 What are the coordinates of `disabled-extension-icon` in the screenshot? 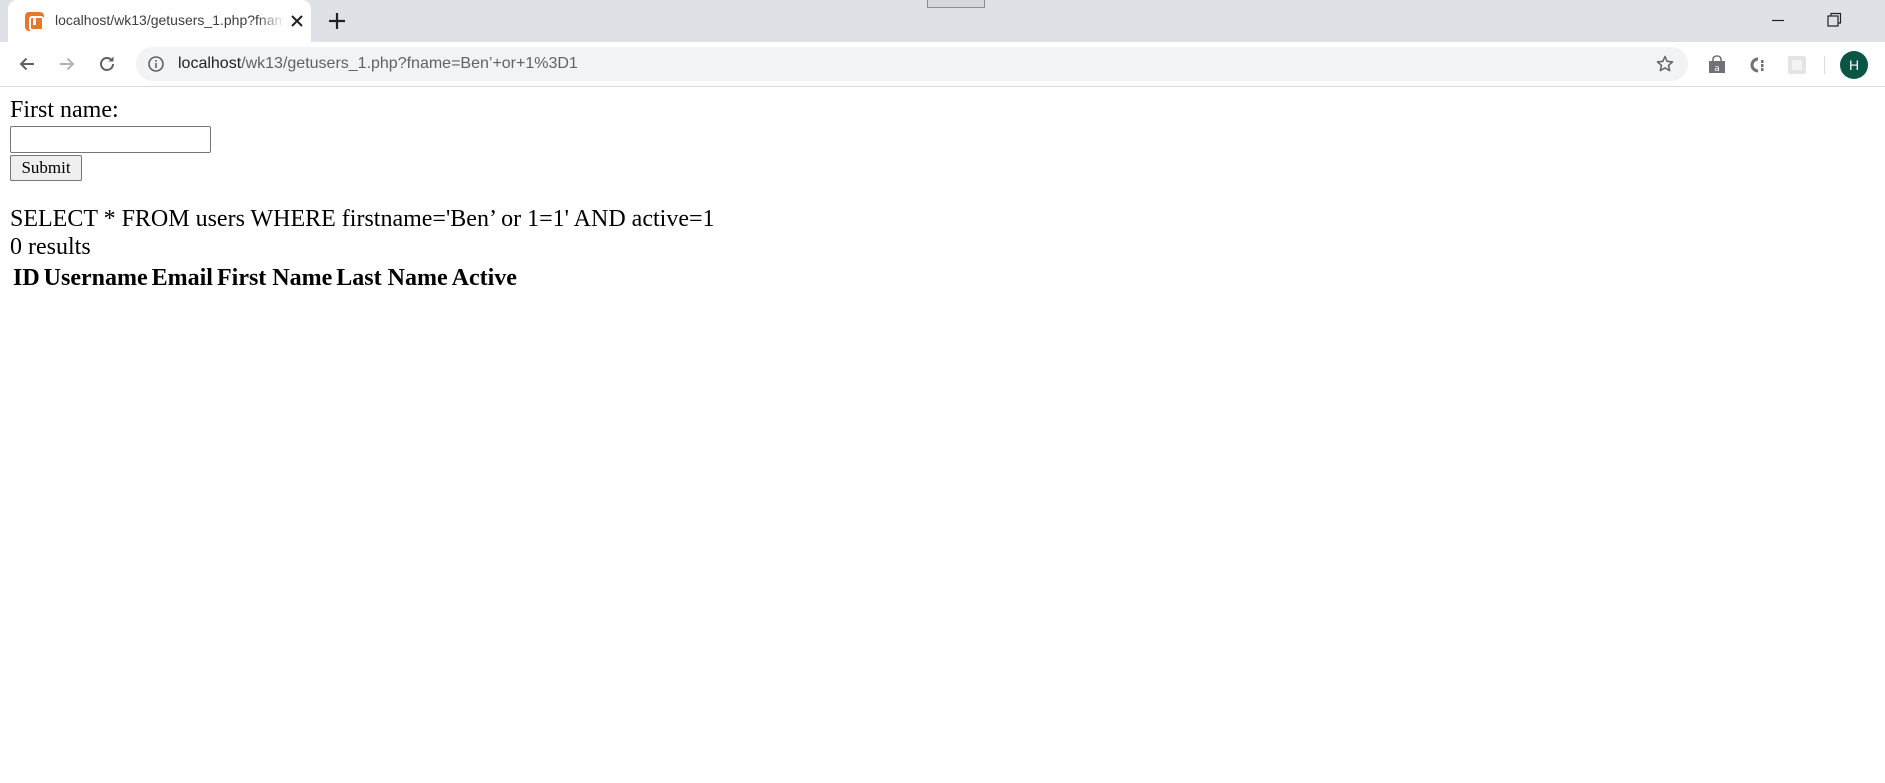 It's located at (1797, 65).